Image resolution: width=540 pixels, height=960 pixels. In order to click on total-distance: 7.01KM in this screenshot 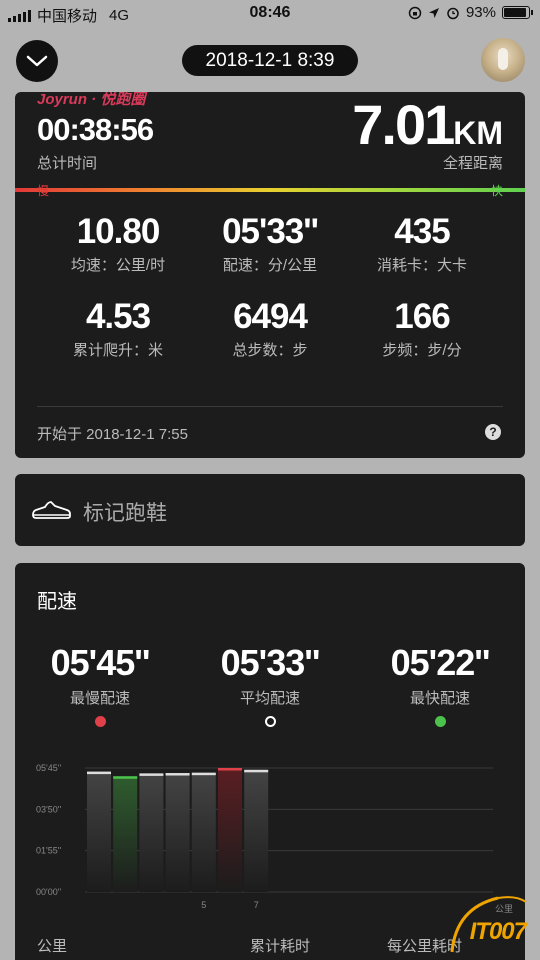, I will do `click(427, 124)`.